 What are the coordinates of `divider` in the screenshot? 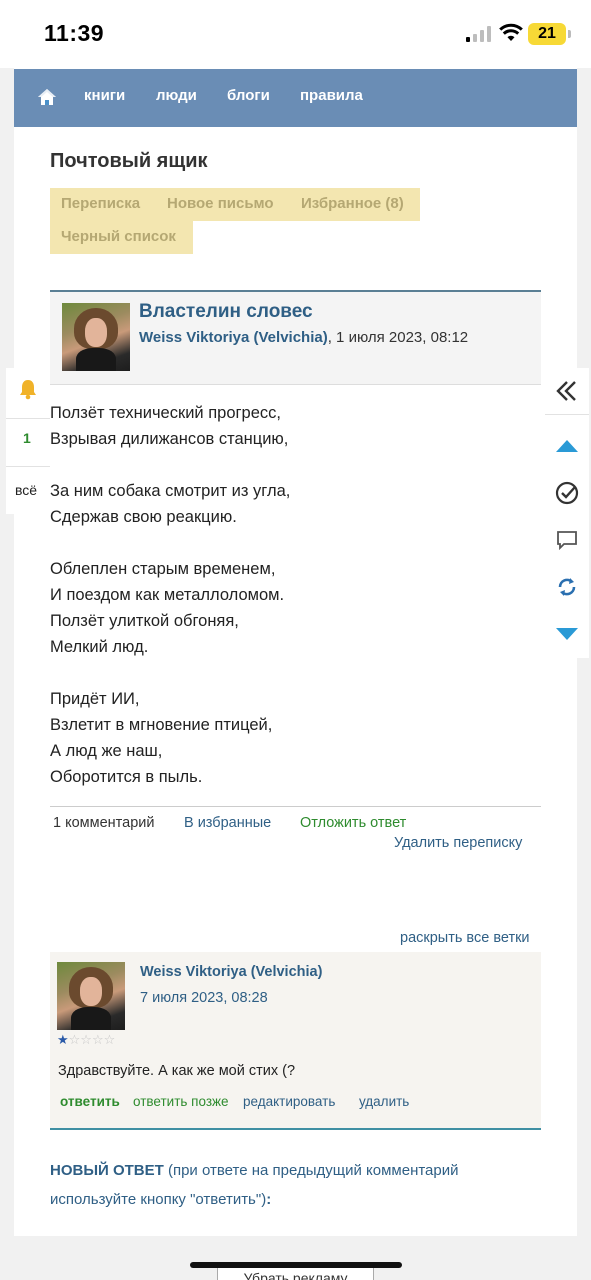 It's located at (295, 806).